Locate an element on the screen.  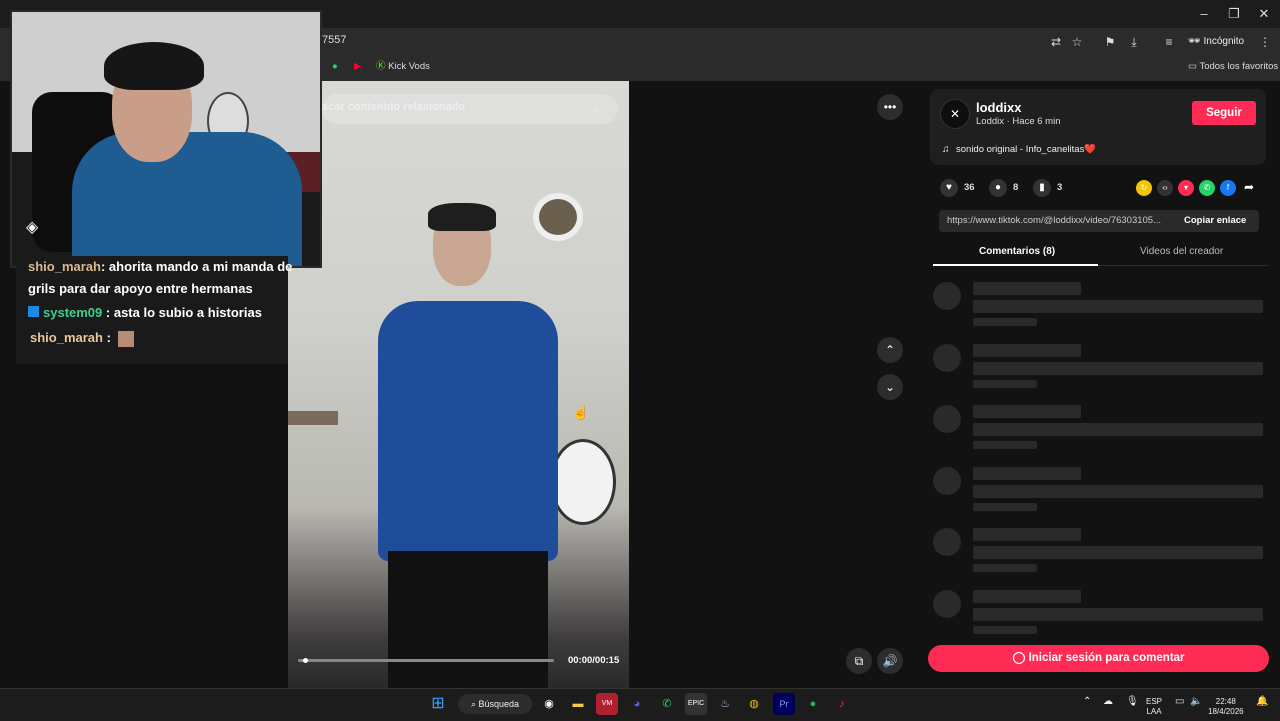
send-icon: ▾ is located at coordinates (1186, 188).